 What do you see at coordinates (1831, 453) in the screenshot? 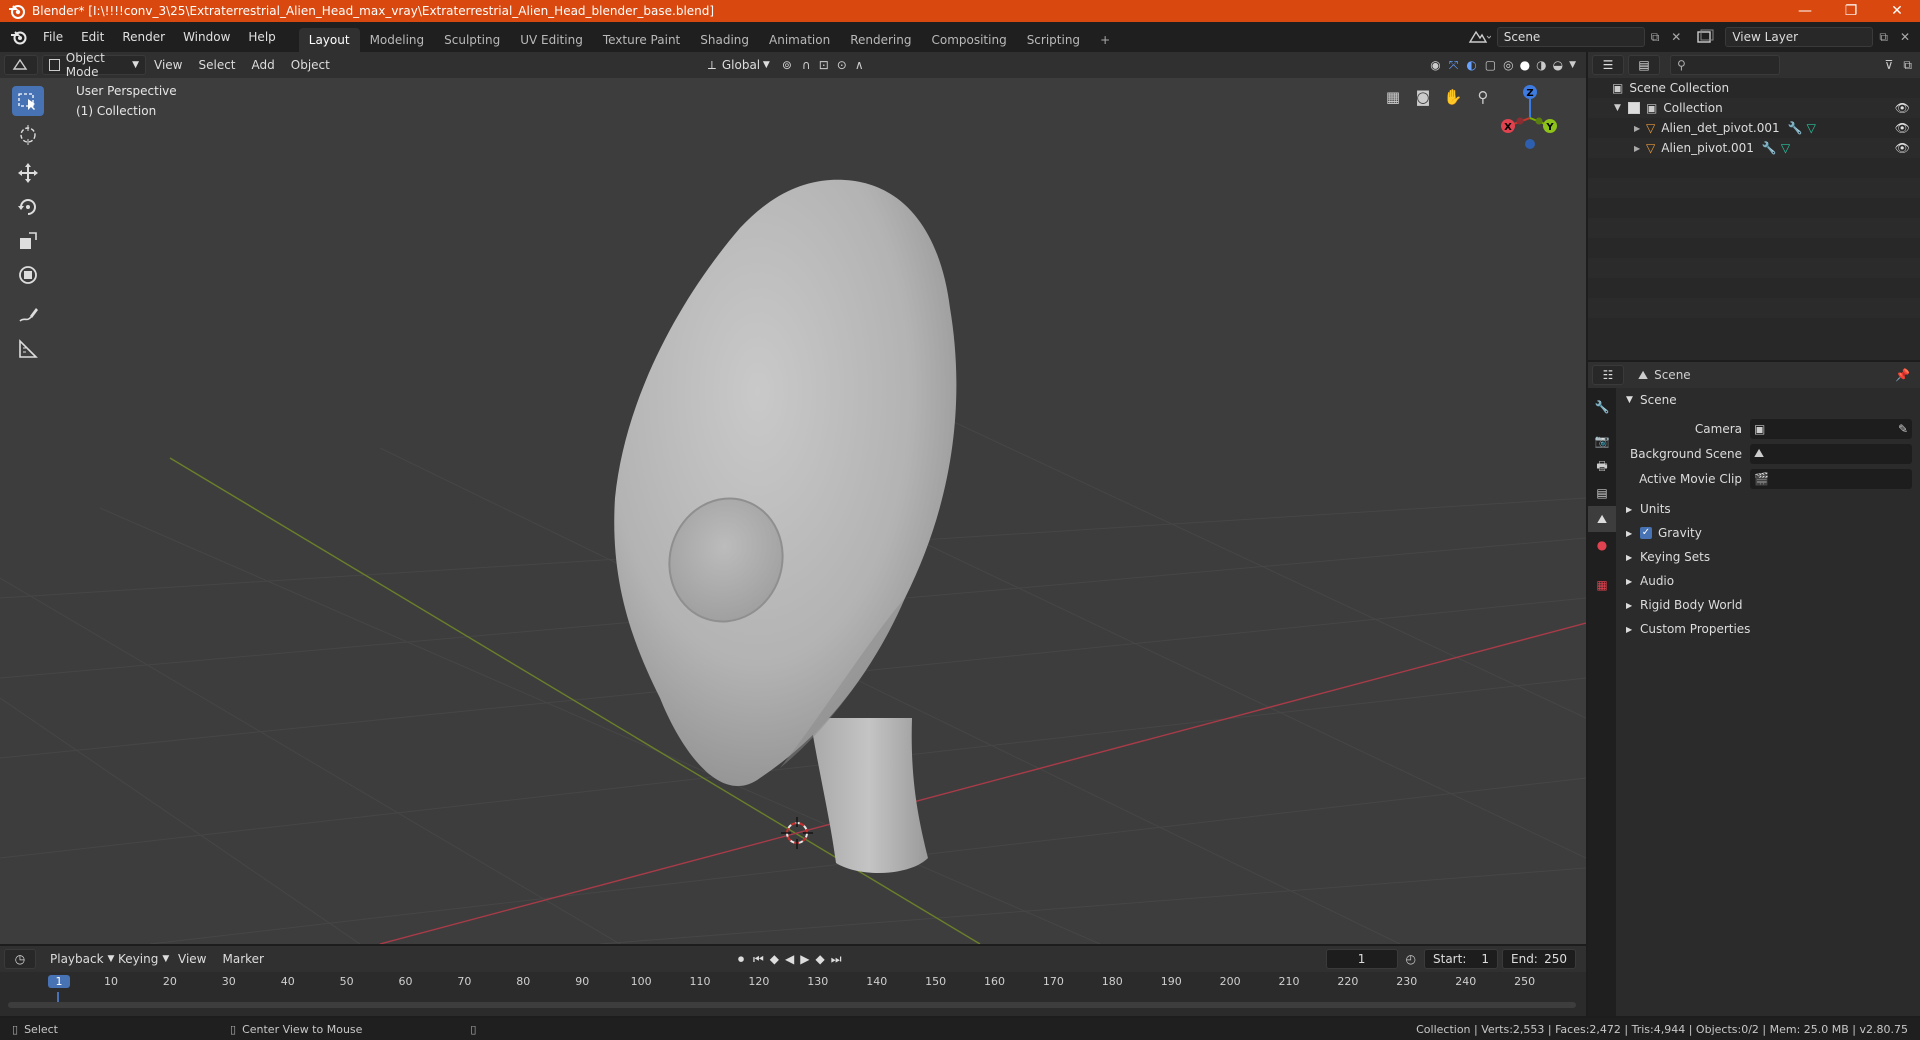
I see `background-scene-field: ⛰` at bounding box center [1831, 453].